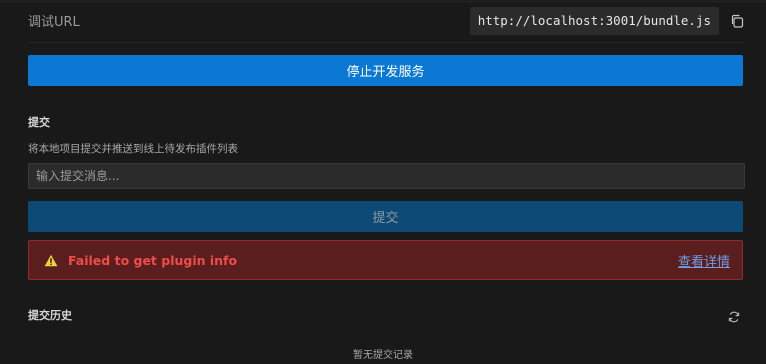  I want to click on debug-url-value-group: http://localhost:3001/bundle.js, so click(606, 20).